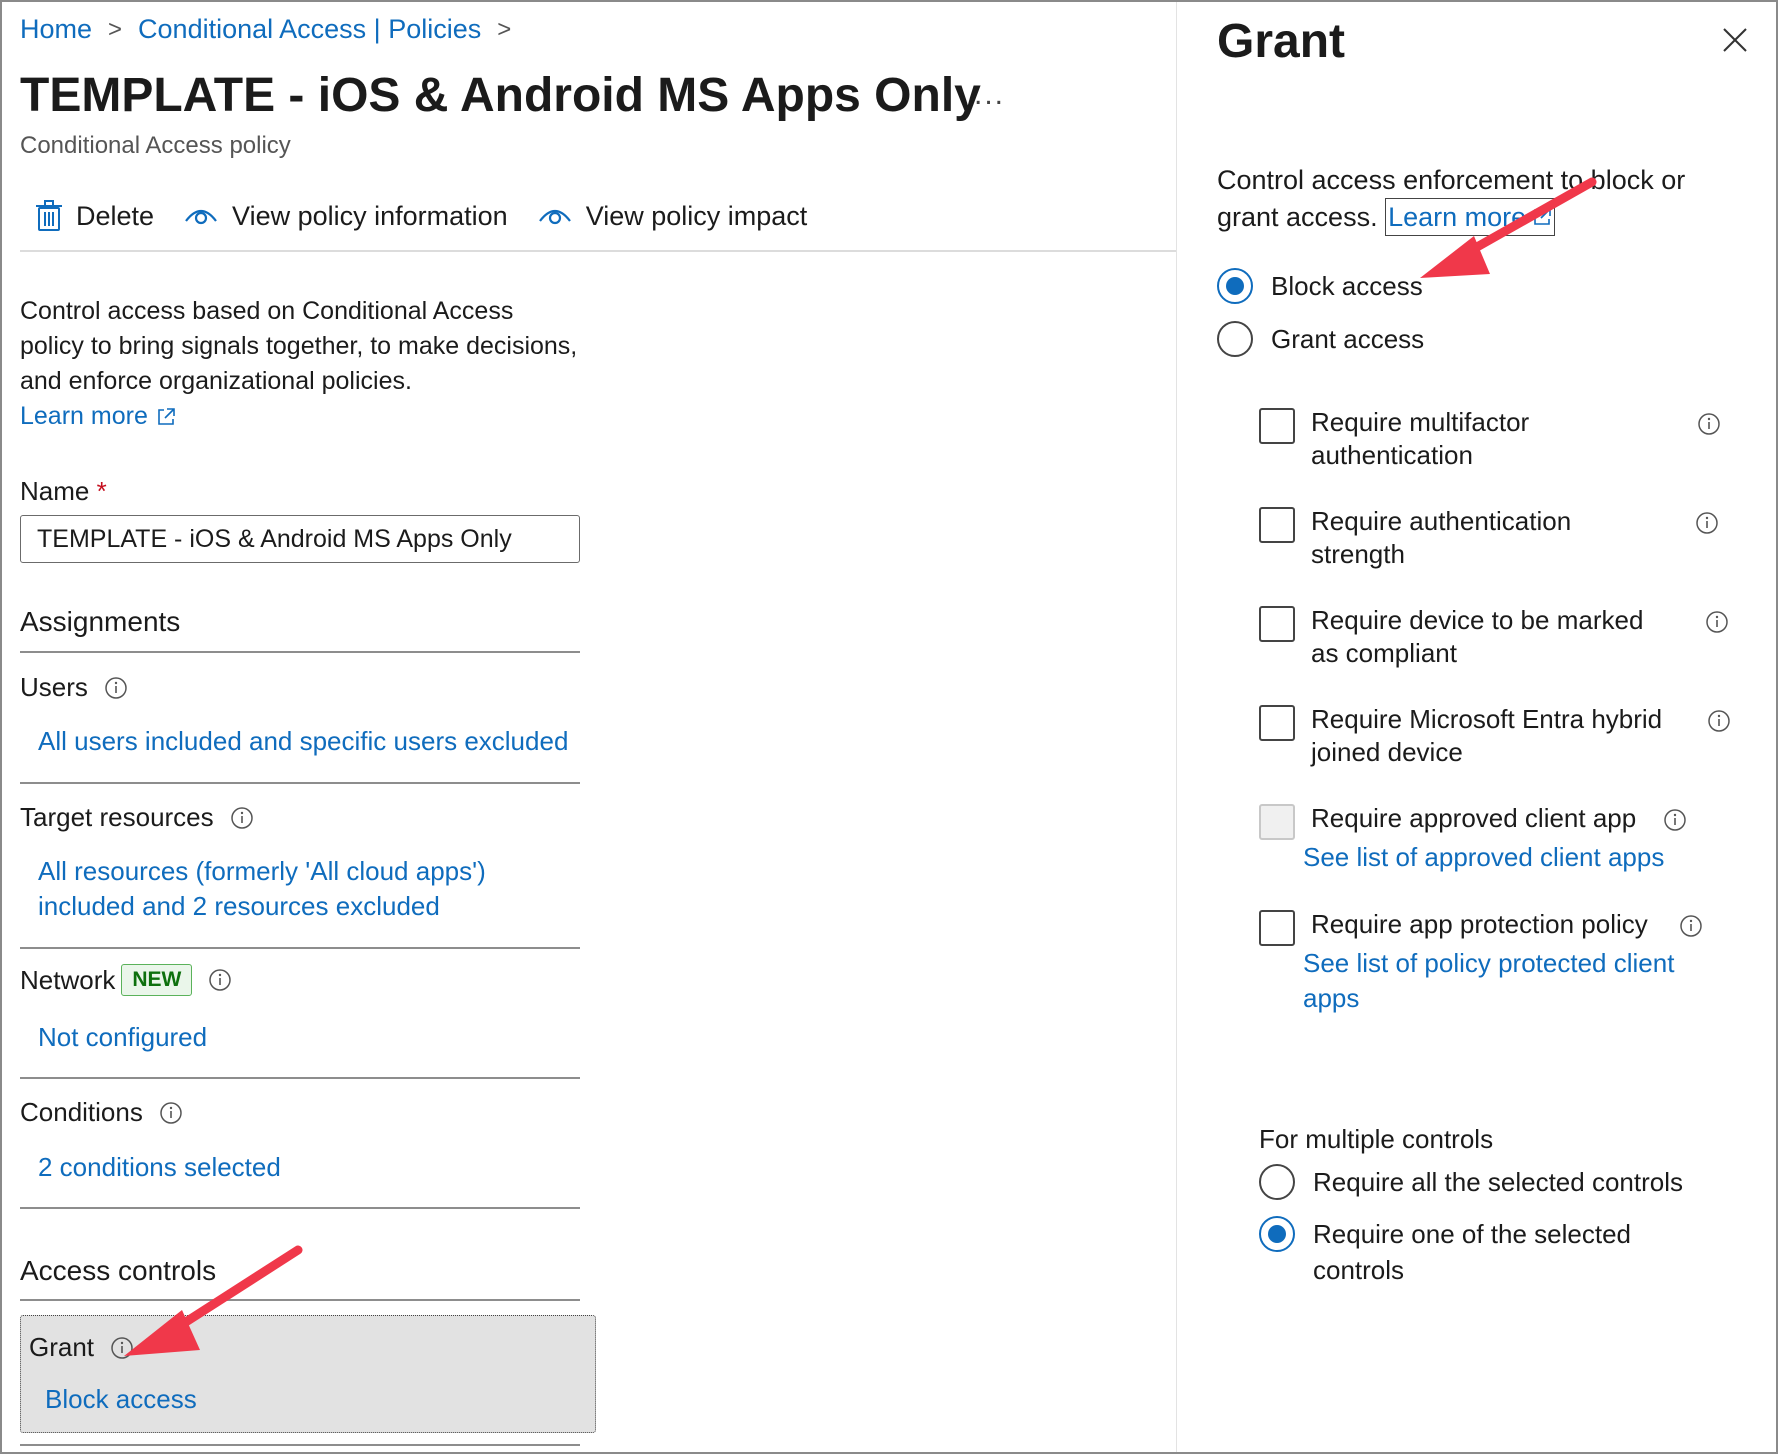 This screenshot has height=1454, width=1778. Describe the element at coordinates (115, 215) in the screenshot. I see `delete-label: Delete` at that location.